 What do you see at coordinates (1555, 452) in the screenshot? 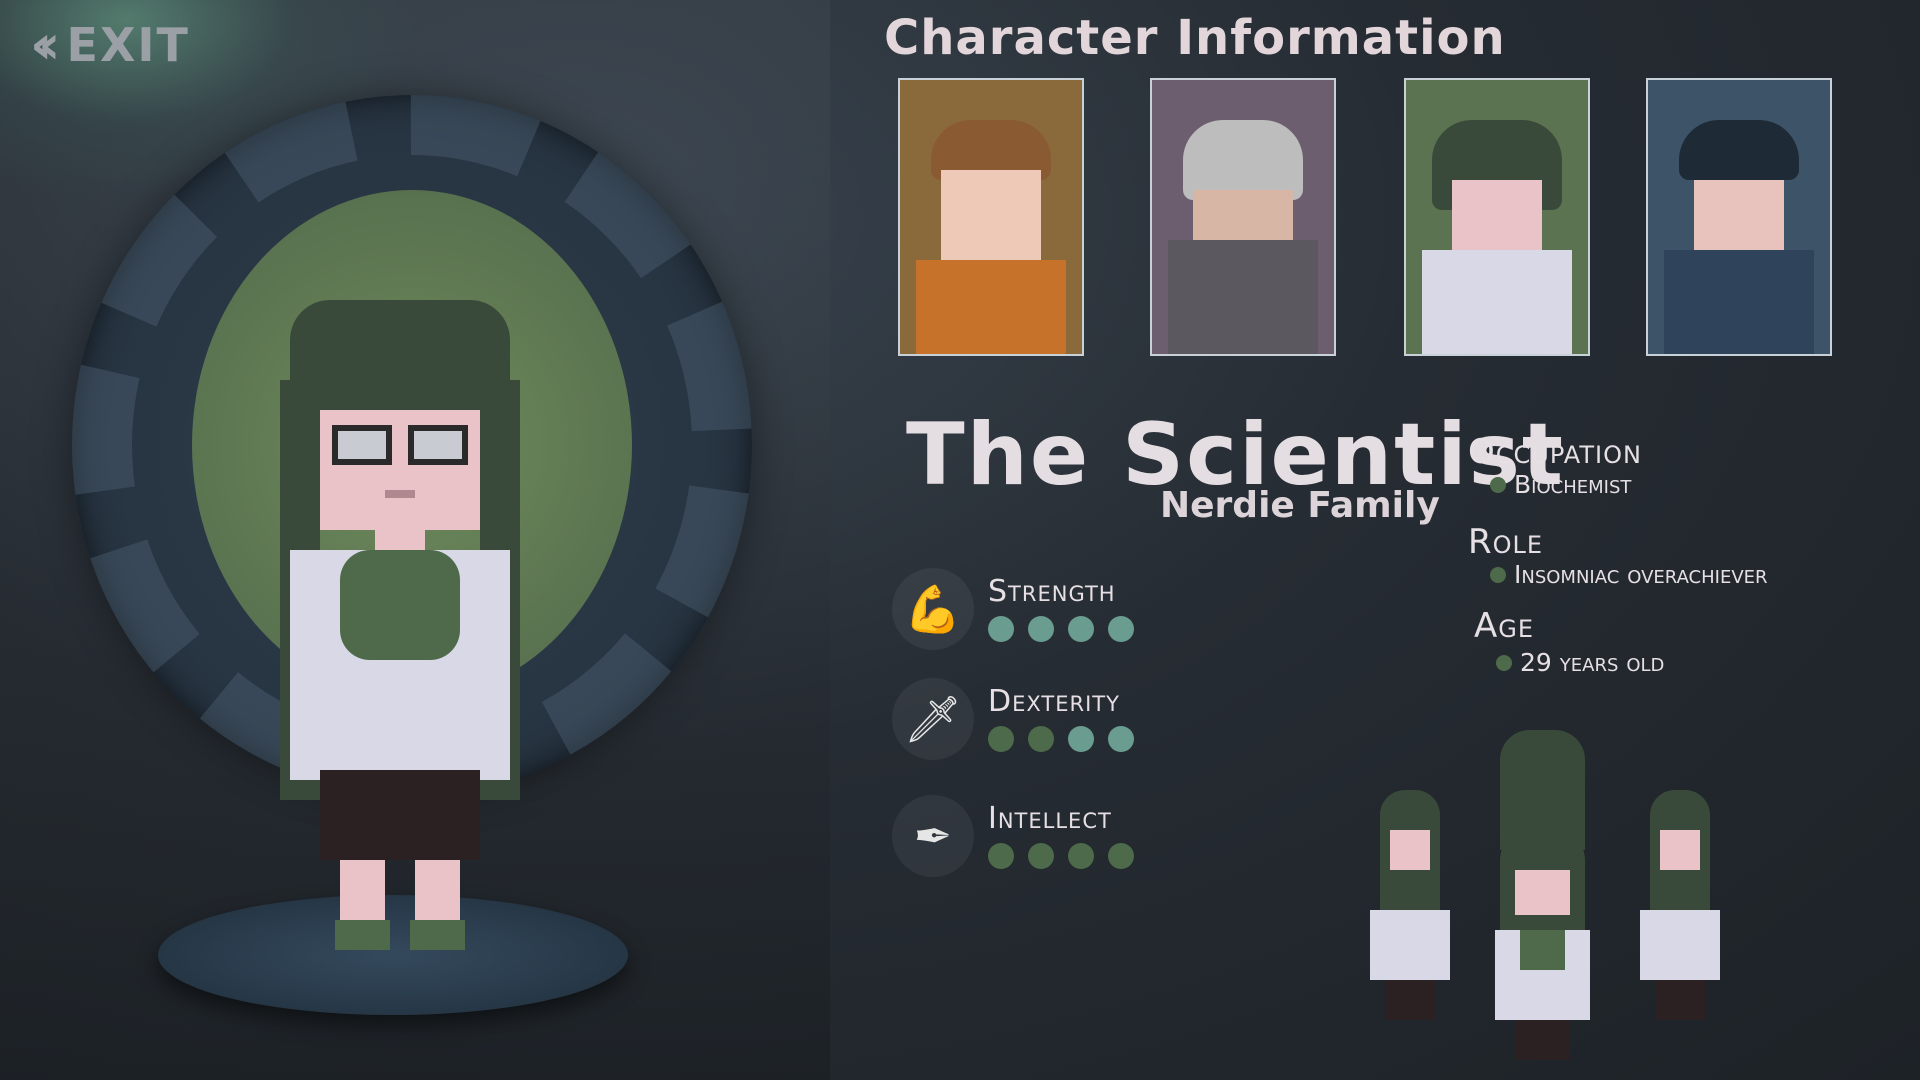
I see `occupation-label: Occupation` at bounding box center [1555, 452].